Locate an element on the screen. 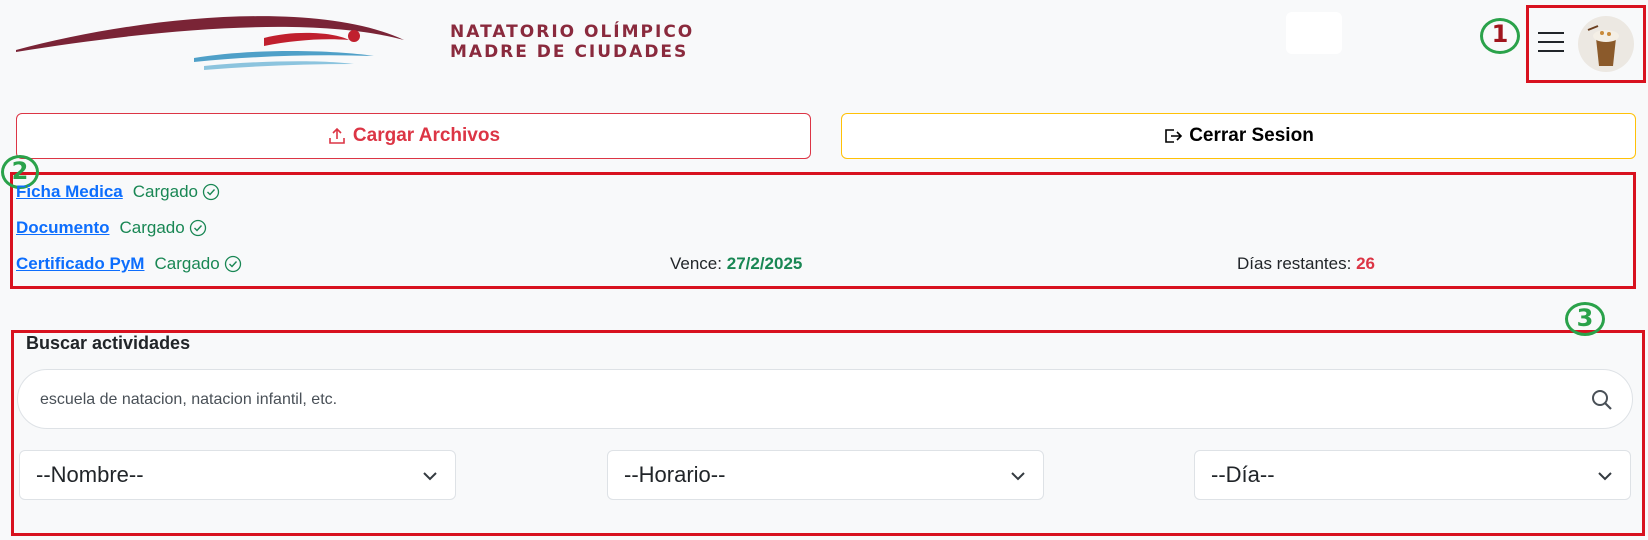  ficha-medica-link: Ficha Medica is located at coordinates (69, 192).